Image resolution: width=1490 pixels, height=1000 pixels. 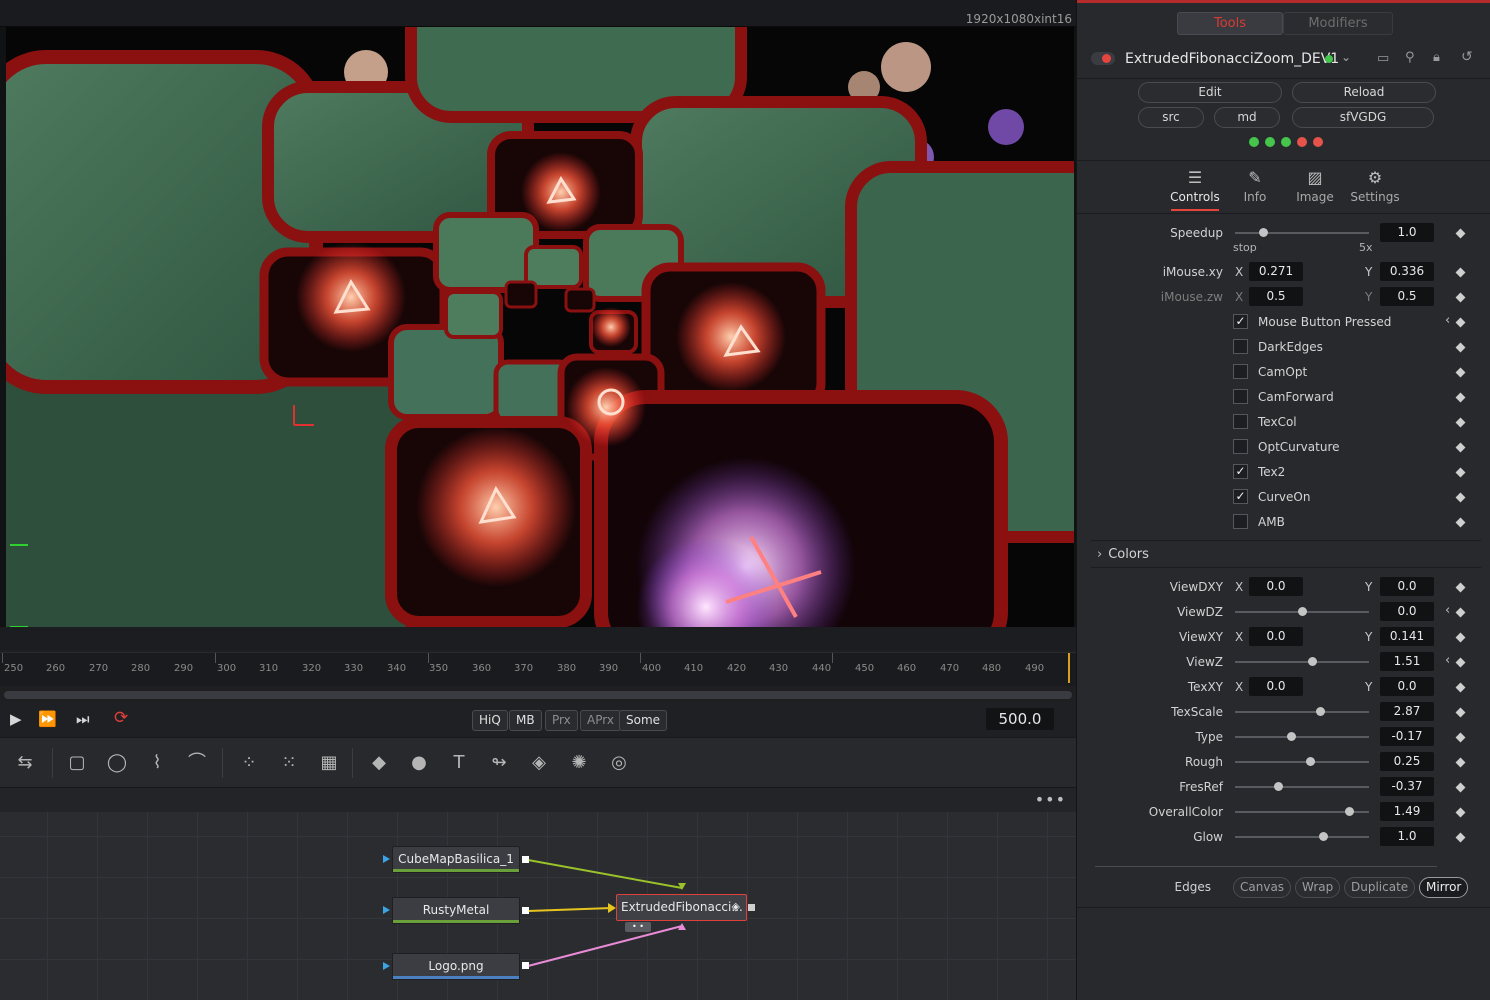 What do you see at coordinates (1171, 117) in the screenshot?
I see `src-button: src` at bounding box center [1171, 117].